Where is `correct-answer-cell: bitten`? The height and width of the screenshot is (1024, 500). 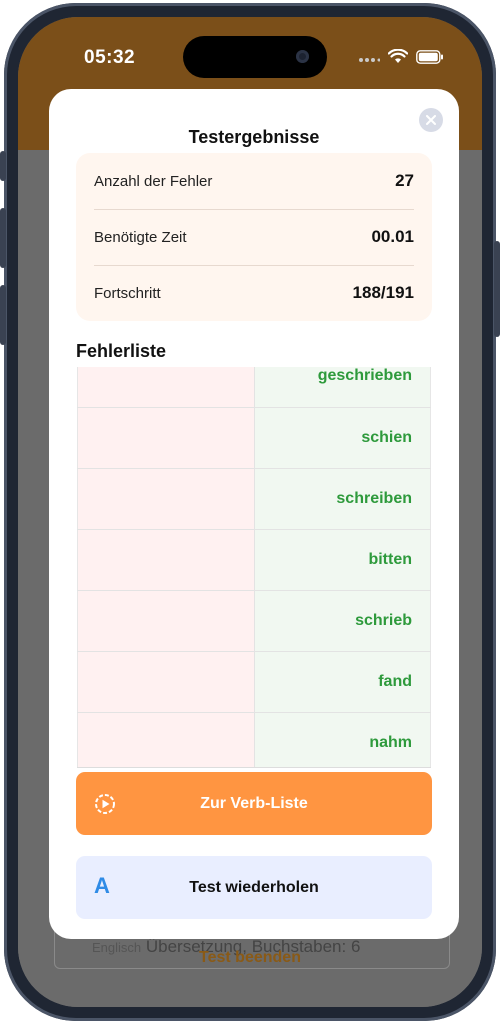
correct-answer-cell: bitten is located at coordinates (343, 560).